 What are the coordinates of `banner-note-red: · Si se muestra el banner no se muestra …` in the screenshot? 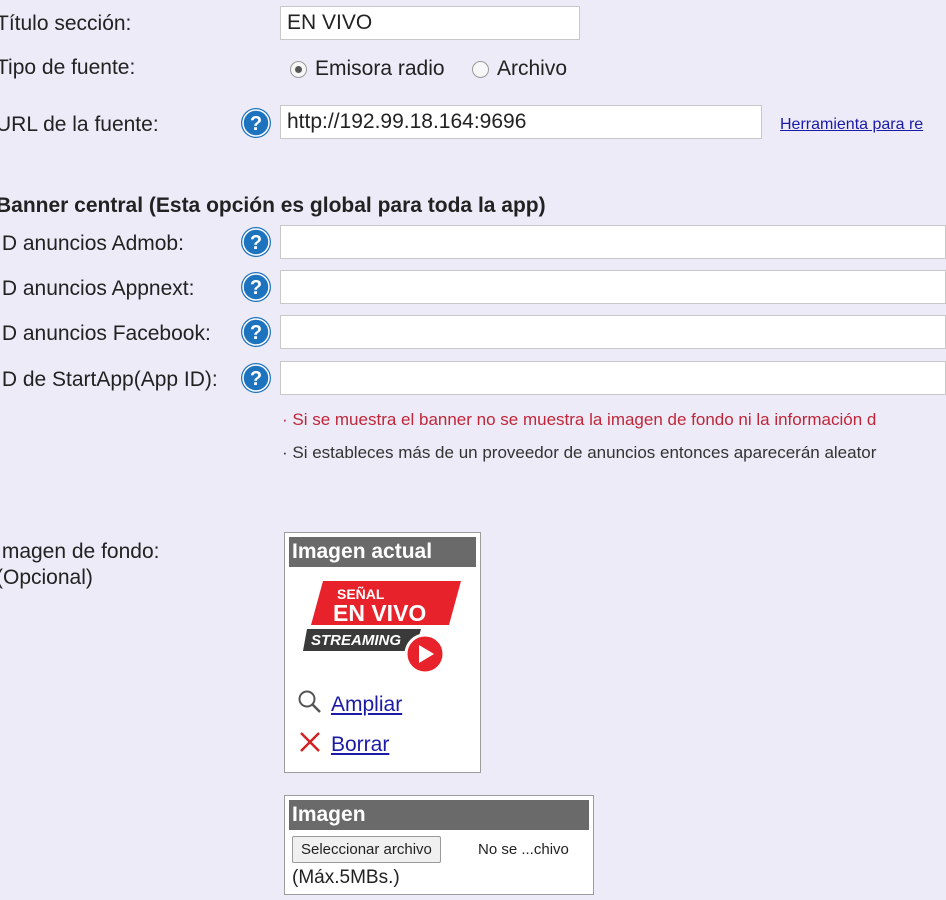 It's located at (579, 419).